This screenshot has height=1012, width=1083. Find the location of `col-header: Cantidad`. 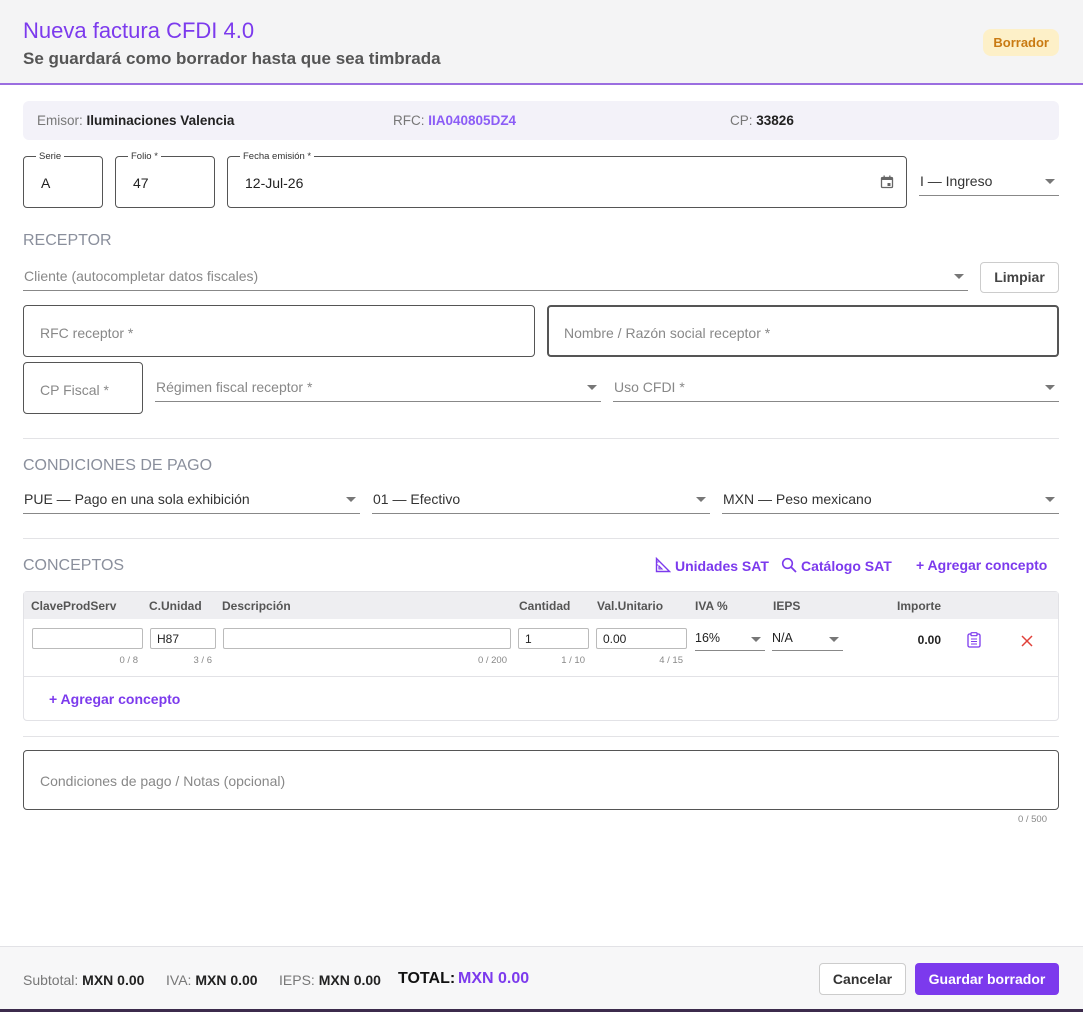

col-header: Cantidad is located at coordinates (545, 606).